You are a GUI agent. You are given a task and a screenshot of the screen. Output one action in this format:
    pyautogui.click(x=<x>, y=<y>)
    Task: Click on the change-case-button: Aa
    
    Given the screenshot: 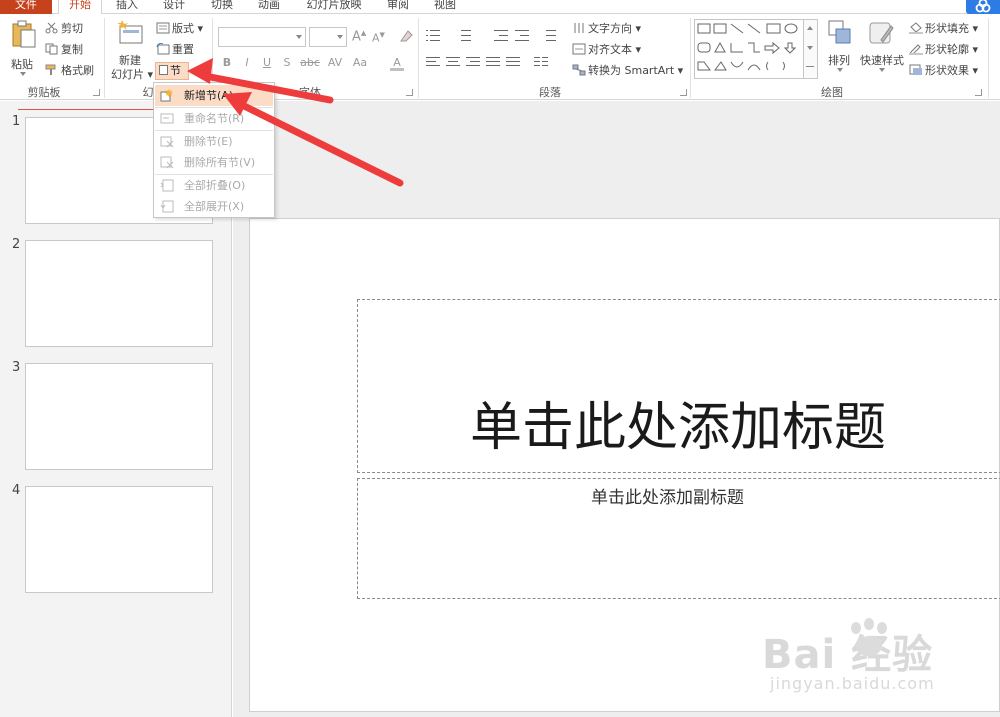 What is the action you would take?
    pyautogui.click(x=360, y=63)
    